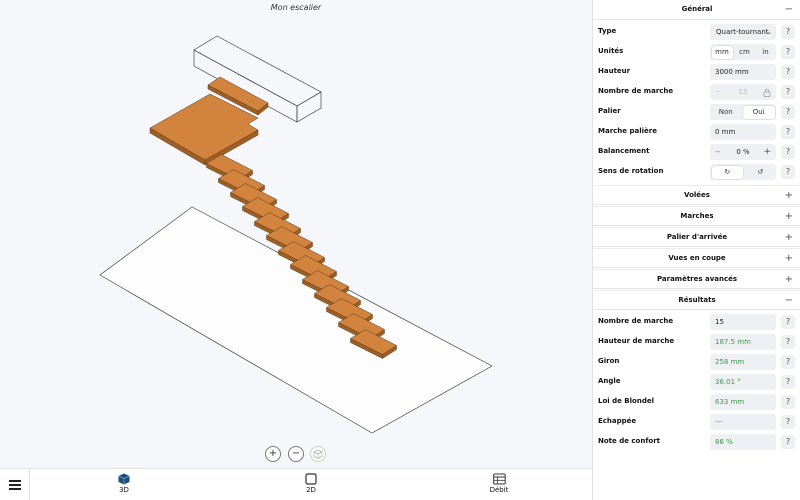  Describe the element at coordinates (696, 72) in the screenshot. I see `row-height: Hauteur 3000 mm ?` at that location.